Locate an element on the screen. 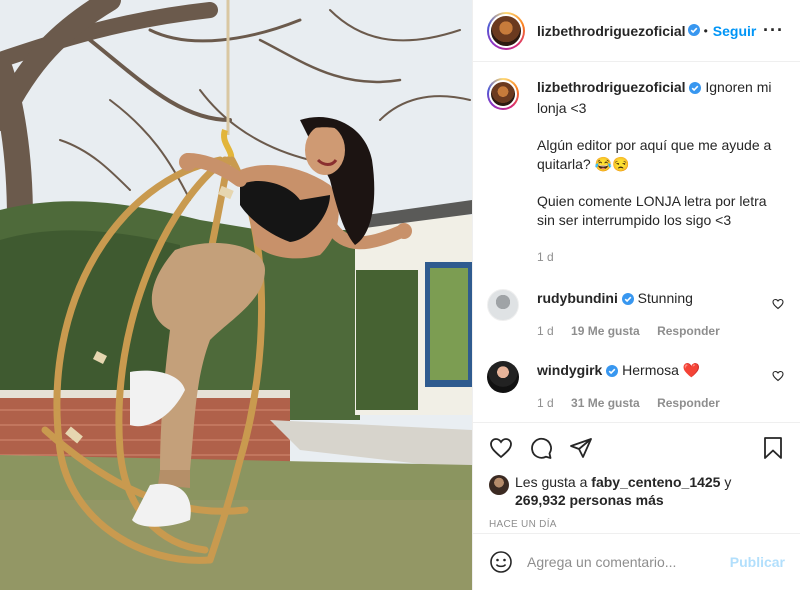 The width and height of the screenshot is (800, 590). follow-button: Seguir is located at coordinates (735, 31).